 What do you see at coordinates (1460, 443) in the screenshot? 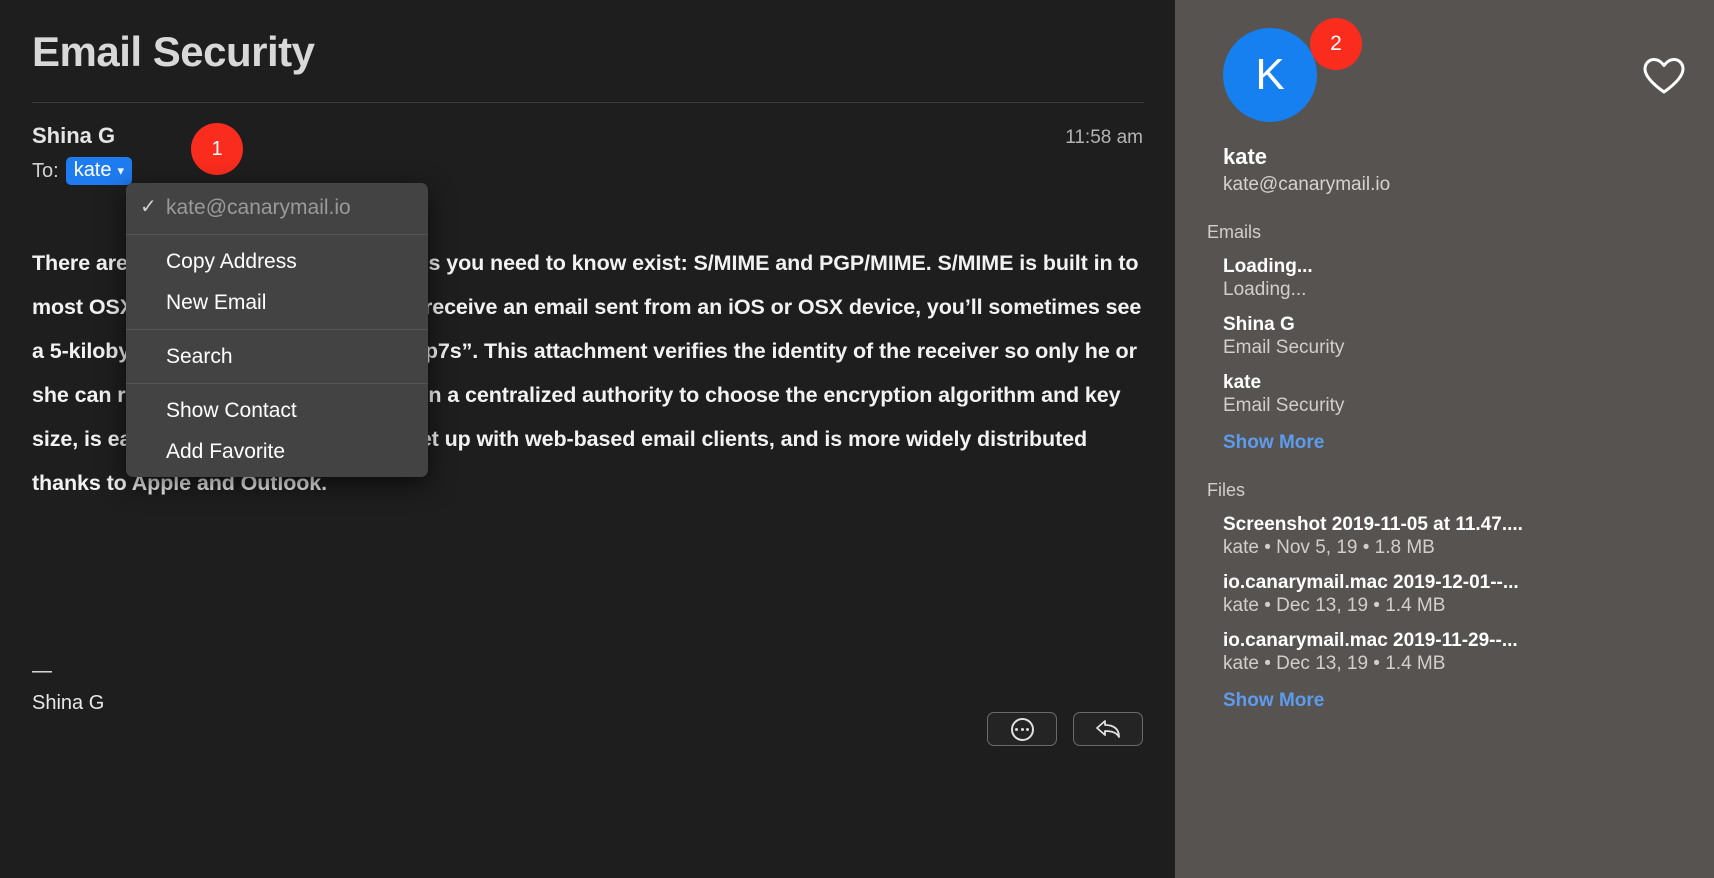
I see `emails-show-more-link: Show More` at bounding box center [1460, 443].